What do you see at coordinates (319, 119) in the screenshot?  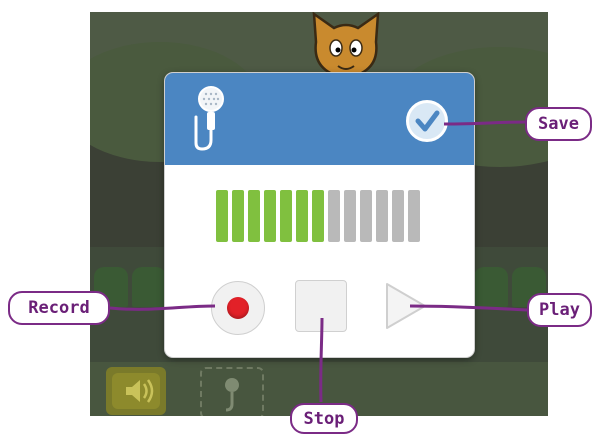 I see `dialog-header` at bounding box center [319, 119].